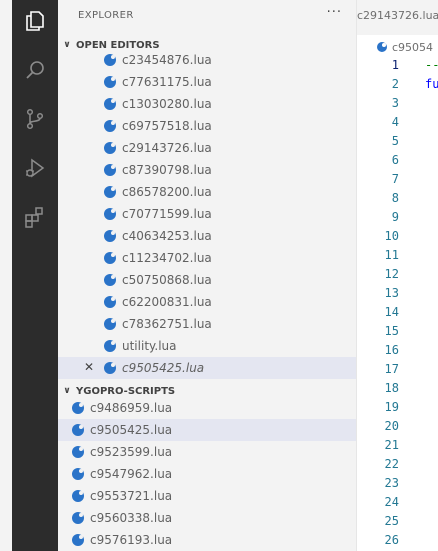 This screenshot has width=438, height=551. I want to click on workspace-label: YGOPRO-SCRIPTS, so click(126, 391).